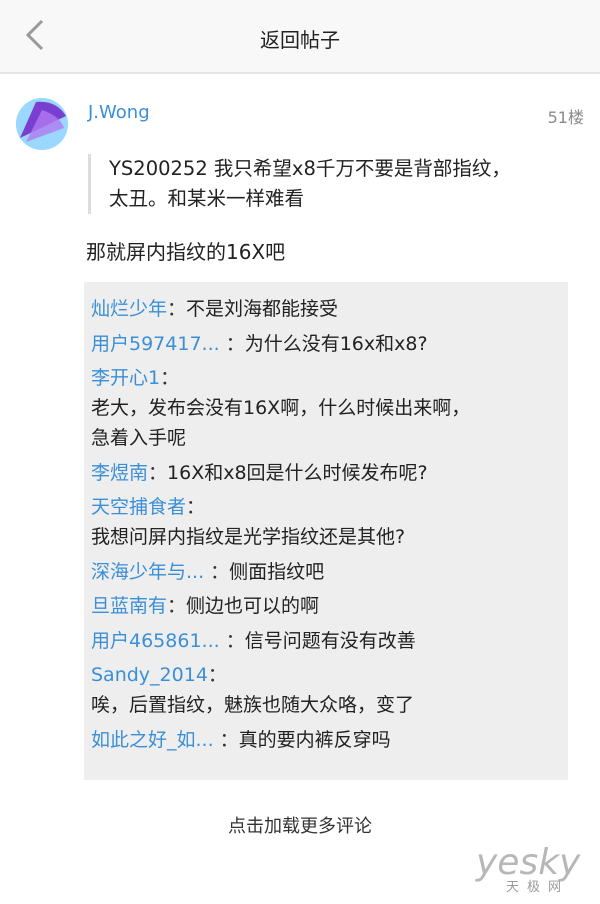  I want to click on comment-text: 真的要内裤反穿吗, so click(314, 739).